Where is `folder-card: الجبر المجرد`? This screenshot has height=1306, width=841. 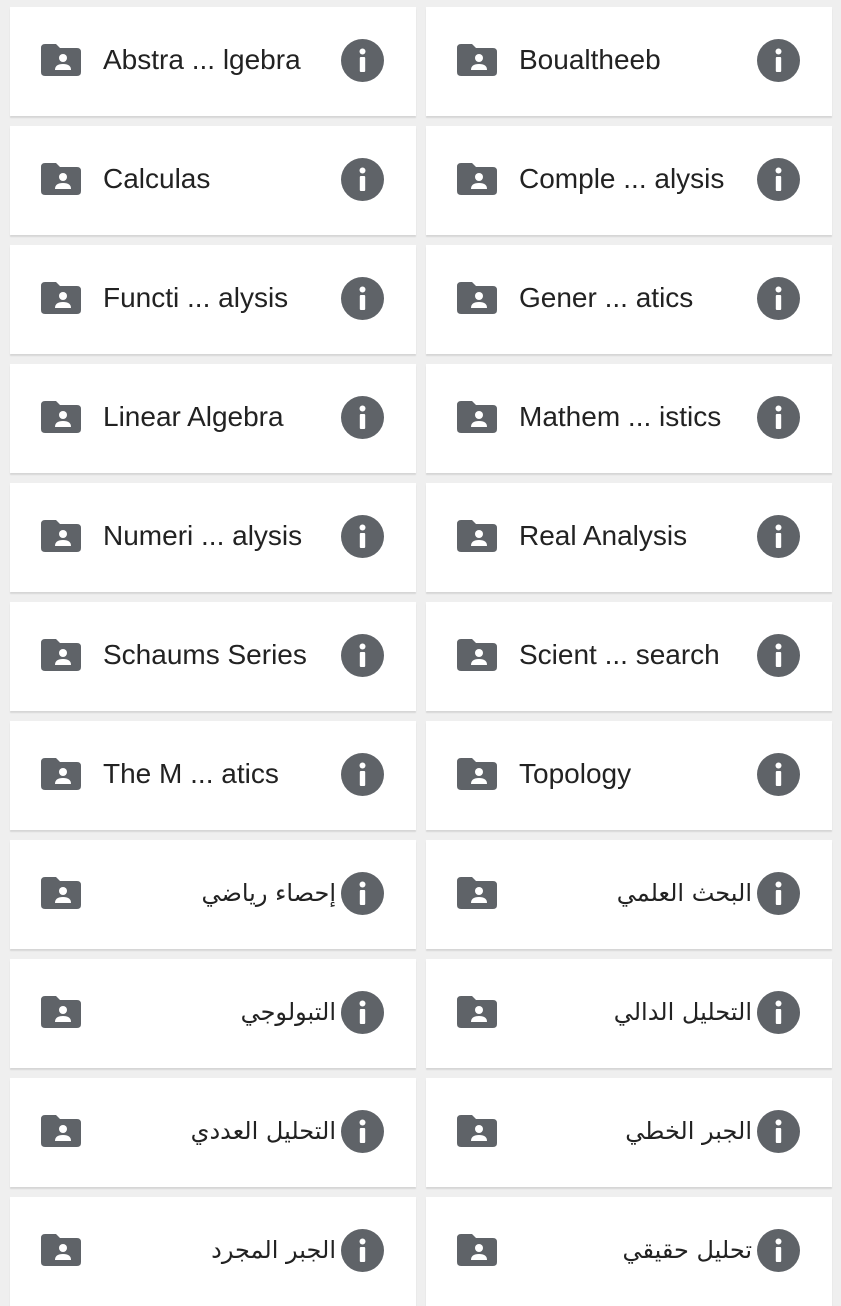
folder-card: الجبر المجرد is located at coordinates (213, 1251).